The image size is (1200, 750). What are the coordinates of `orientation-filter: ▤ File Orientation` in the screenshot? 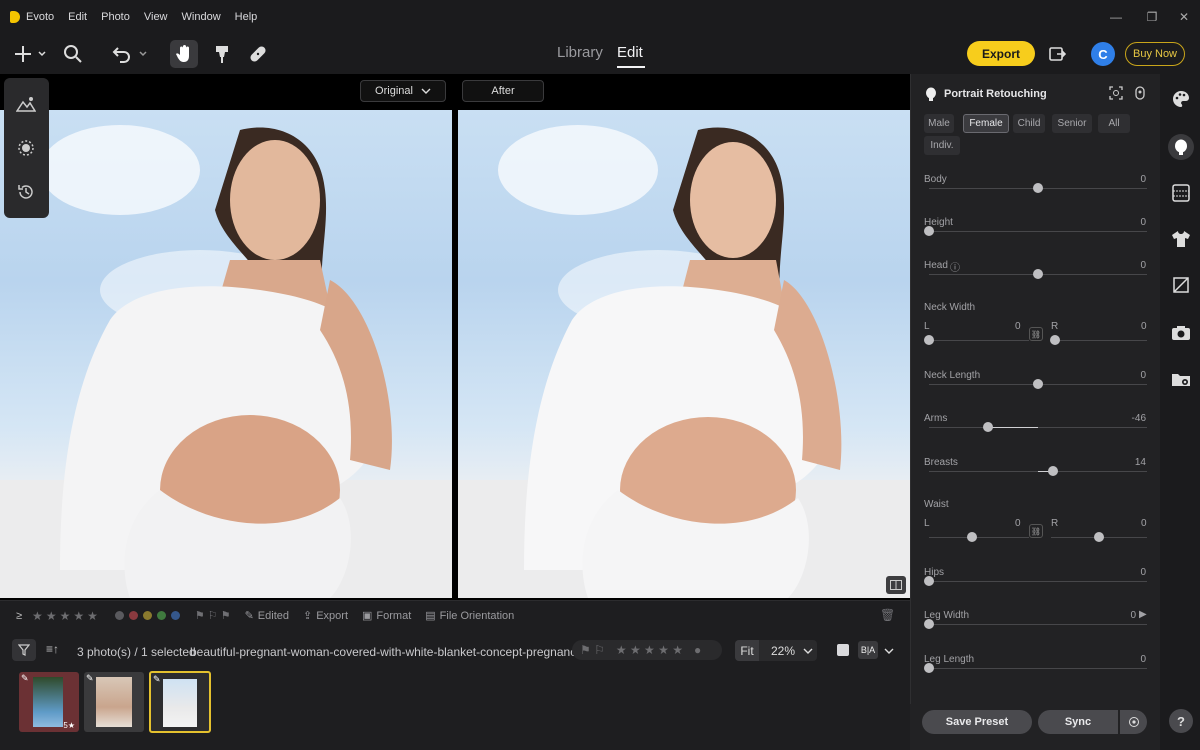 It's located at (469, 616).